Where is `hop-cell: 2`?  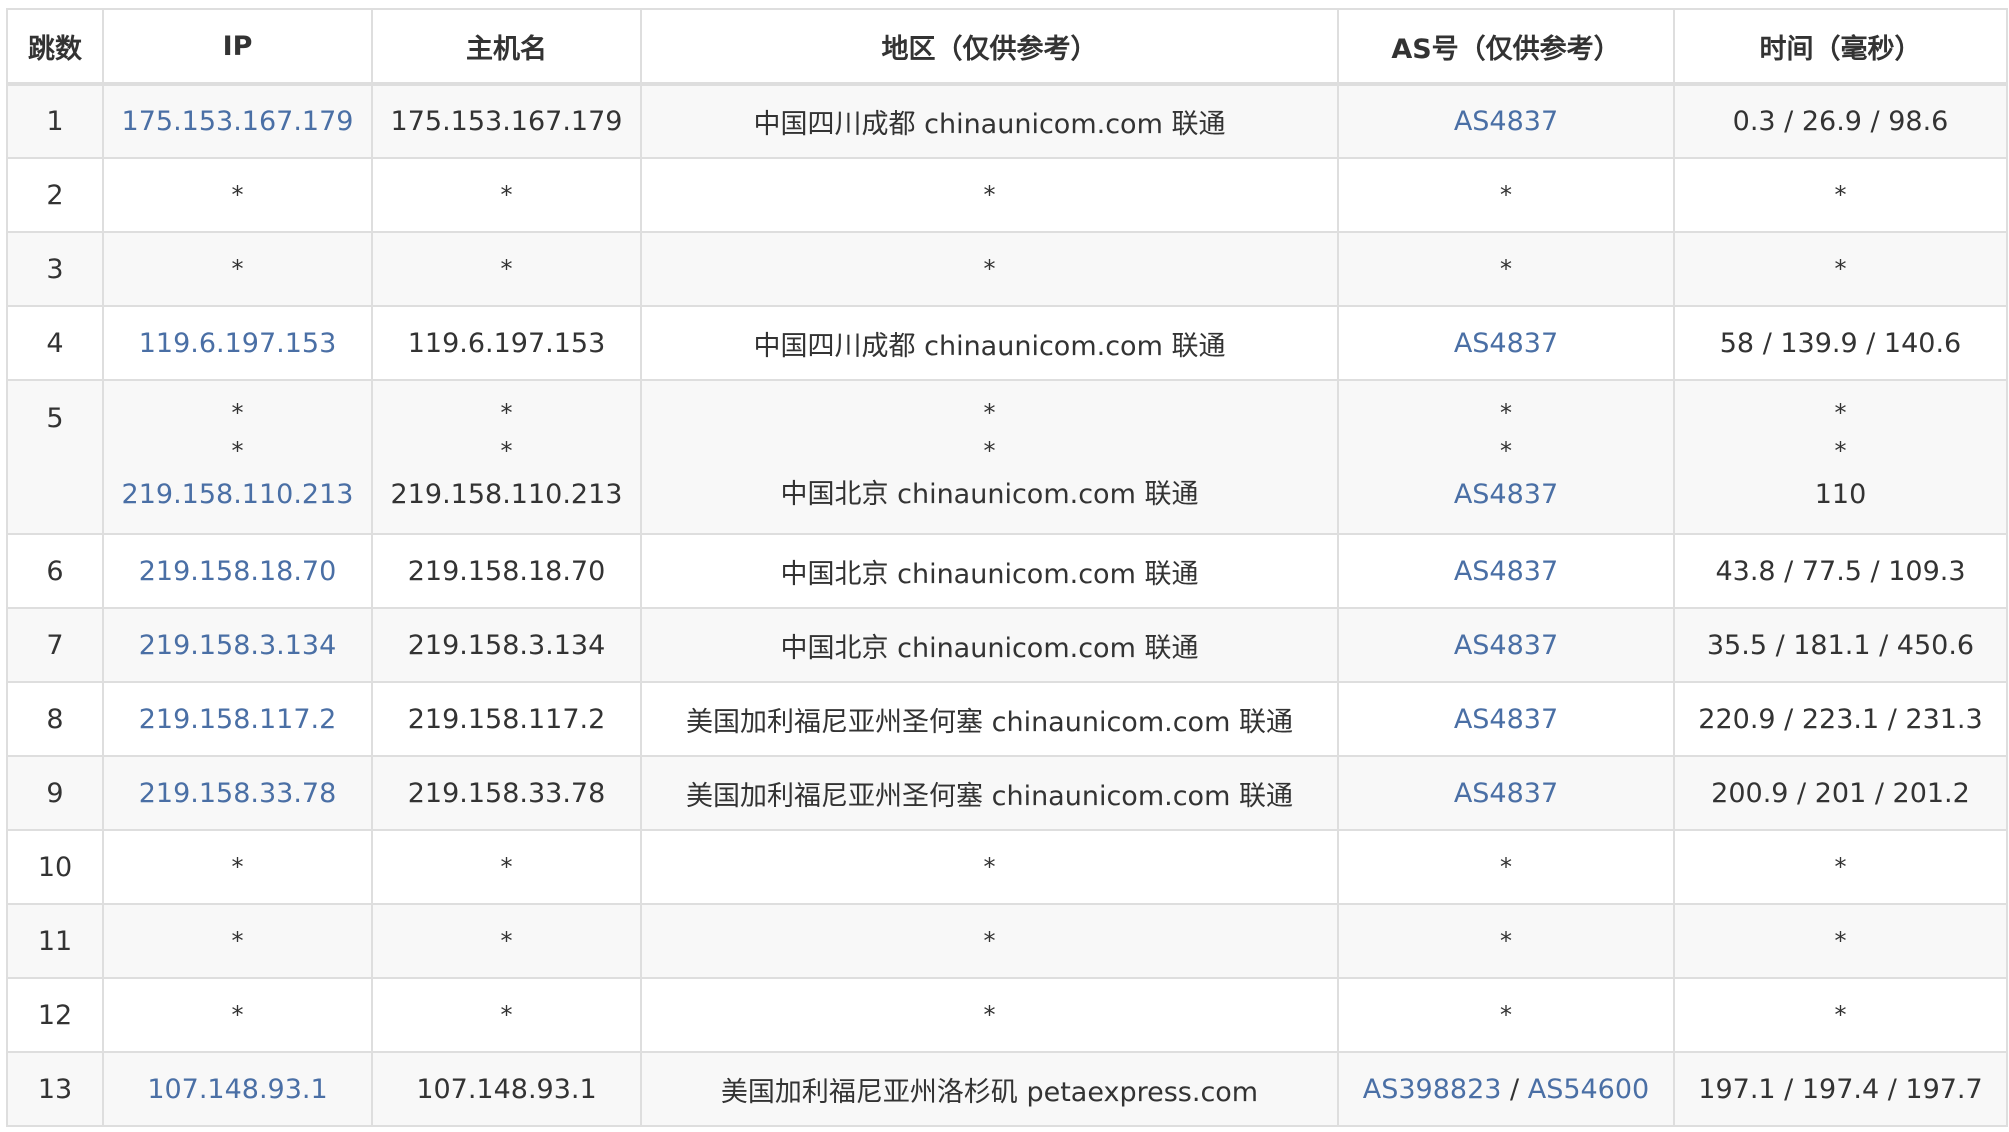 hop-cell: 2 is located at coordinates (55, 195).